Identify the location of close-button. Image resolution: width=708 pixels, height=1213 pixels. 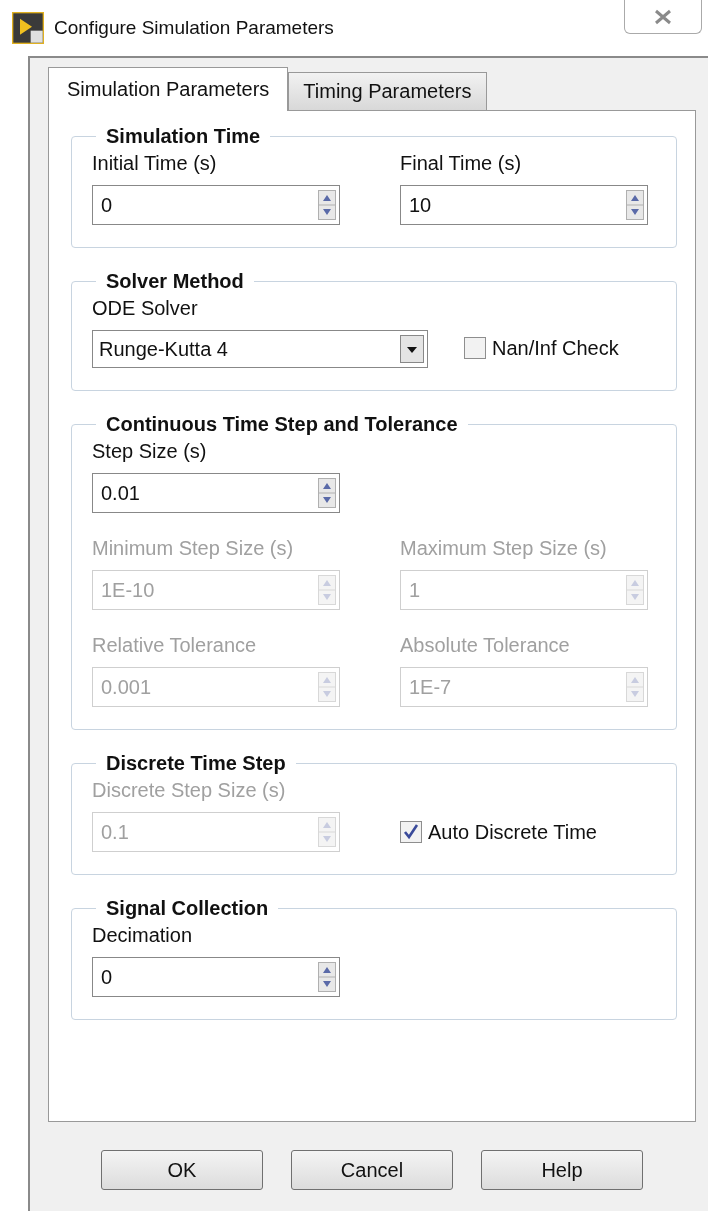
(663, 17).